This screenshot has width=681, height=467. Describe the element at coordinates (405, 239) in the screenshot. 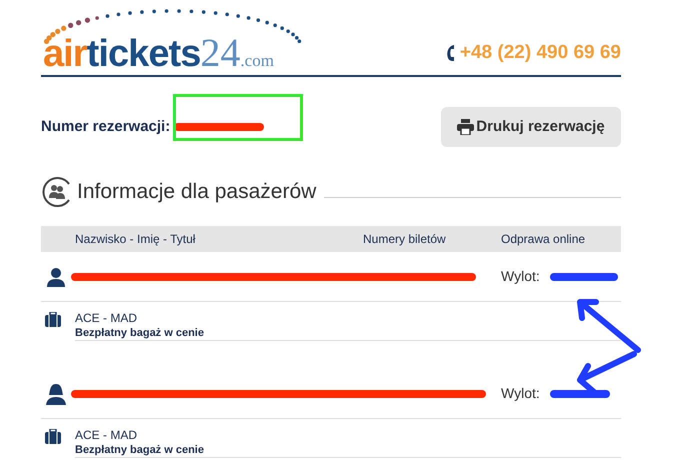

I see `column-header: Numery biletów` at that location.